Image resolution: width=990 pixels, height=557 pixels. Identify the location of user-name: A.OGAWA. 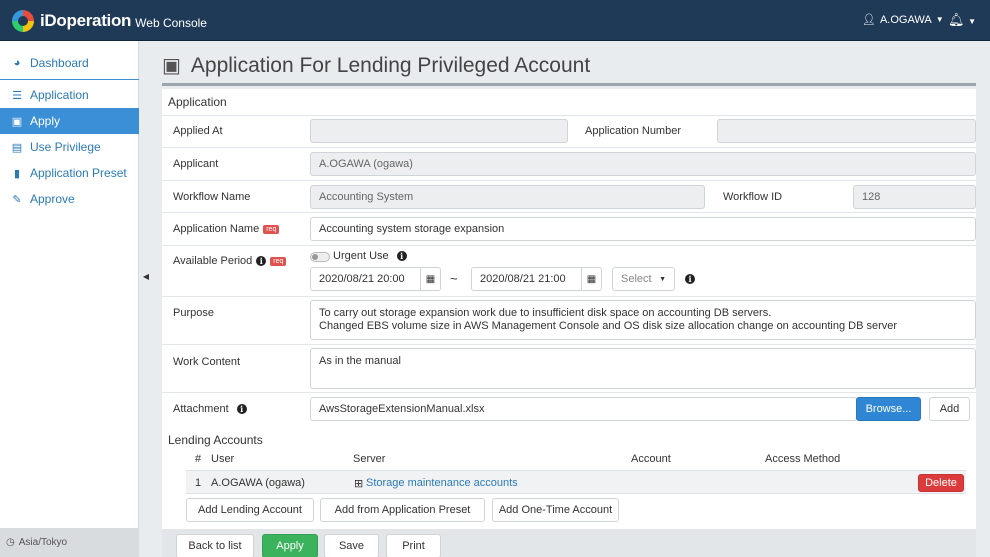
(905, 19).